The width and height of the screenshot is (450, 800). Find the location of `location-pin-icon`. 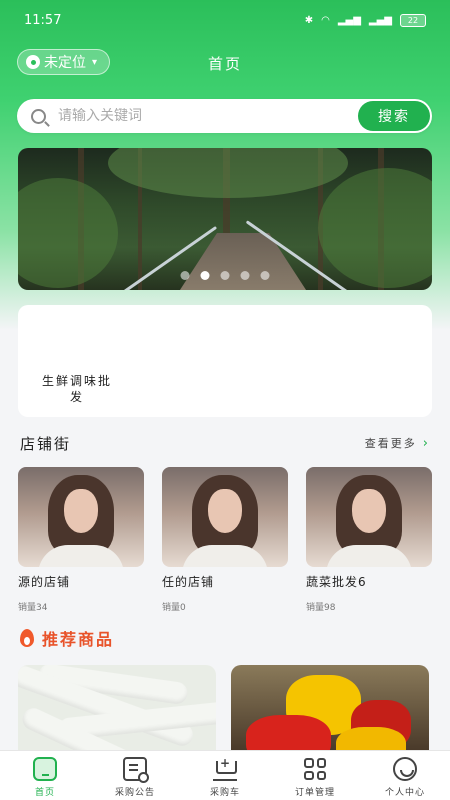

location-pin-icon is located at coordinates (33, 62).